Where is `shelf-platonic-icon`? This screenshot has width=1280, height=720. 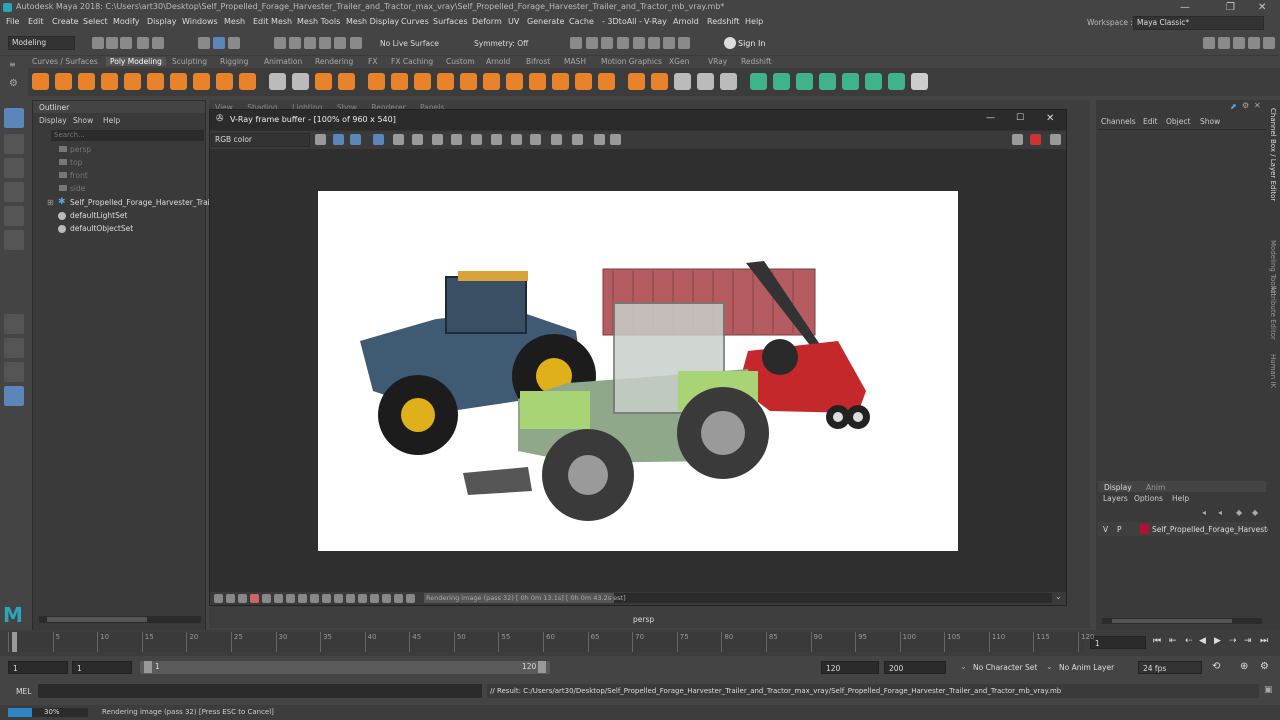
shelf-platonic-icon is located at coordinates (201, 81).